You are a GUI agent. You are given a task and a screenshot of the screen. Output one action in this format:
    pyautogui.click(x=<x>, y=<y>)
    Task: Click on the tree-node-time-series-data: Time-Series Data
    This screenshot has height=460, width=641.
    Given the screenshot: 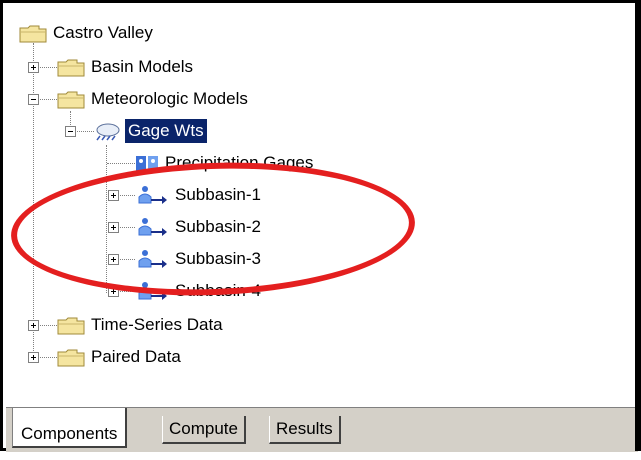 What is the action you would take?
    pyautogui.click(x=141, y=325)
    